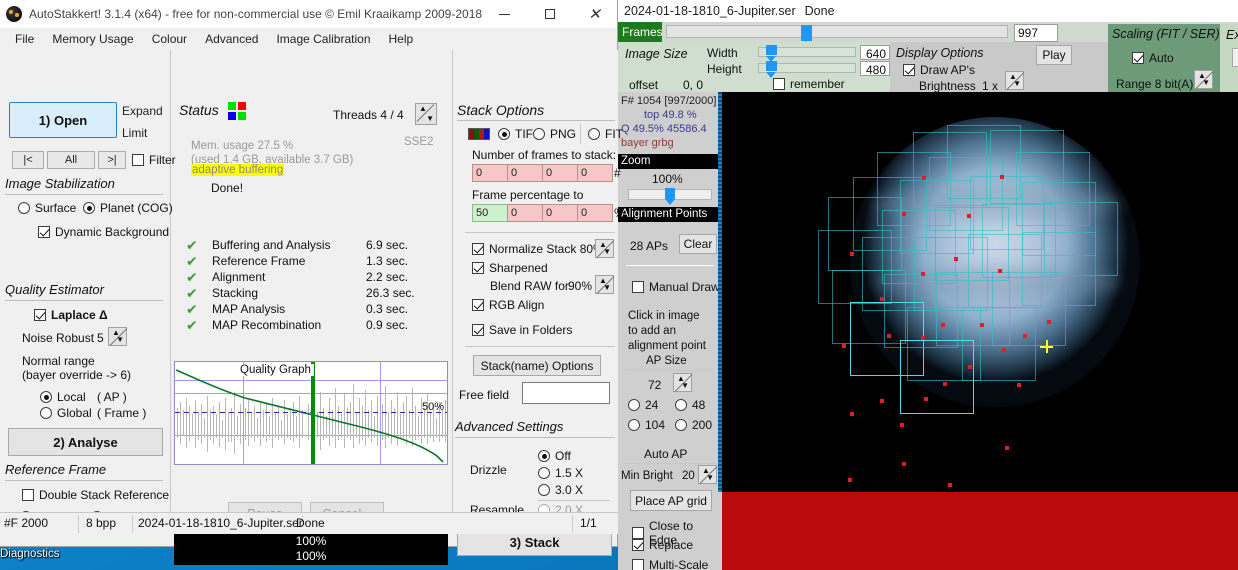 The height and width of the screenshot is (570, 1238). I want to click on close-icon: ✕, so click(594, 14).